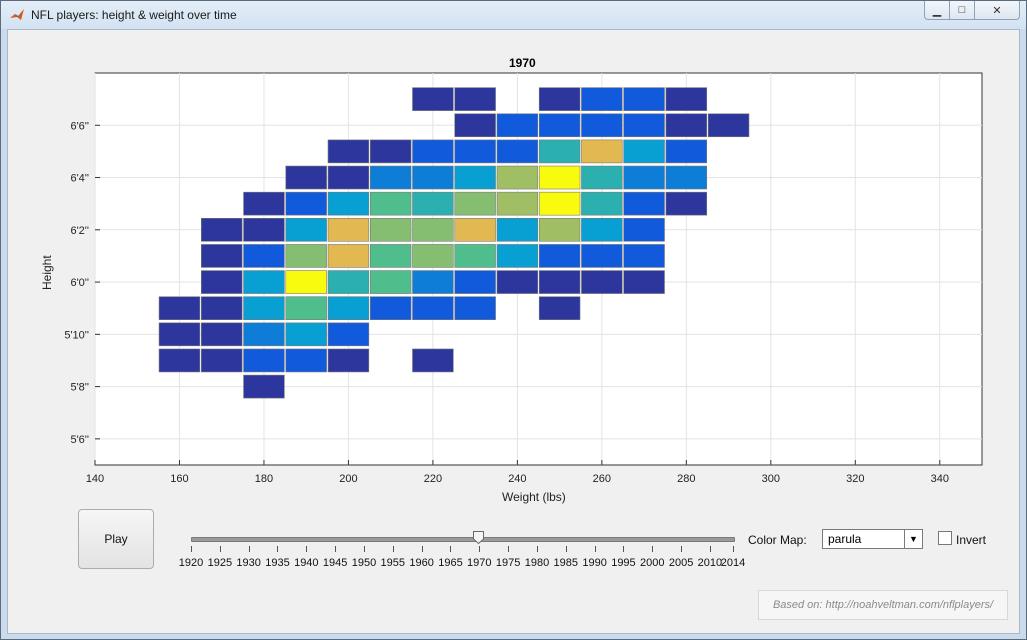 This screenshot has width=1027, height=640. What do you see at coordinates (248, 563) in the screenshot?
I see `slider-tick-label: 1930` at bounding box center [248, 563].